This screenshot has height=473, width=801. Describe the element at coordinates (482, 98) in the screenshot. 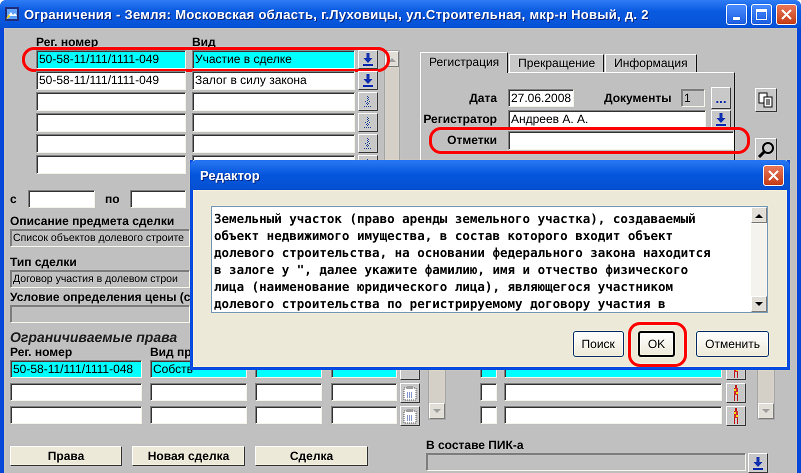

I see `date-label: Дата` at that location.